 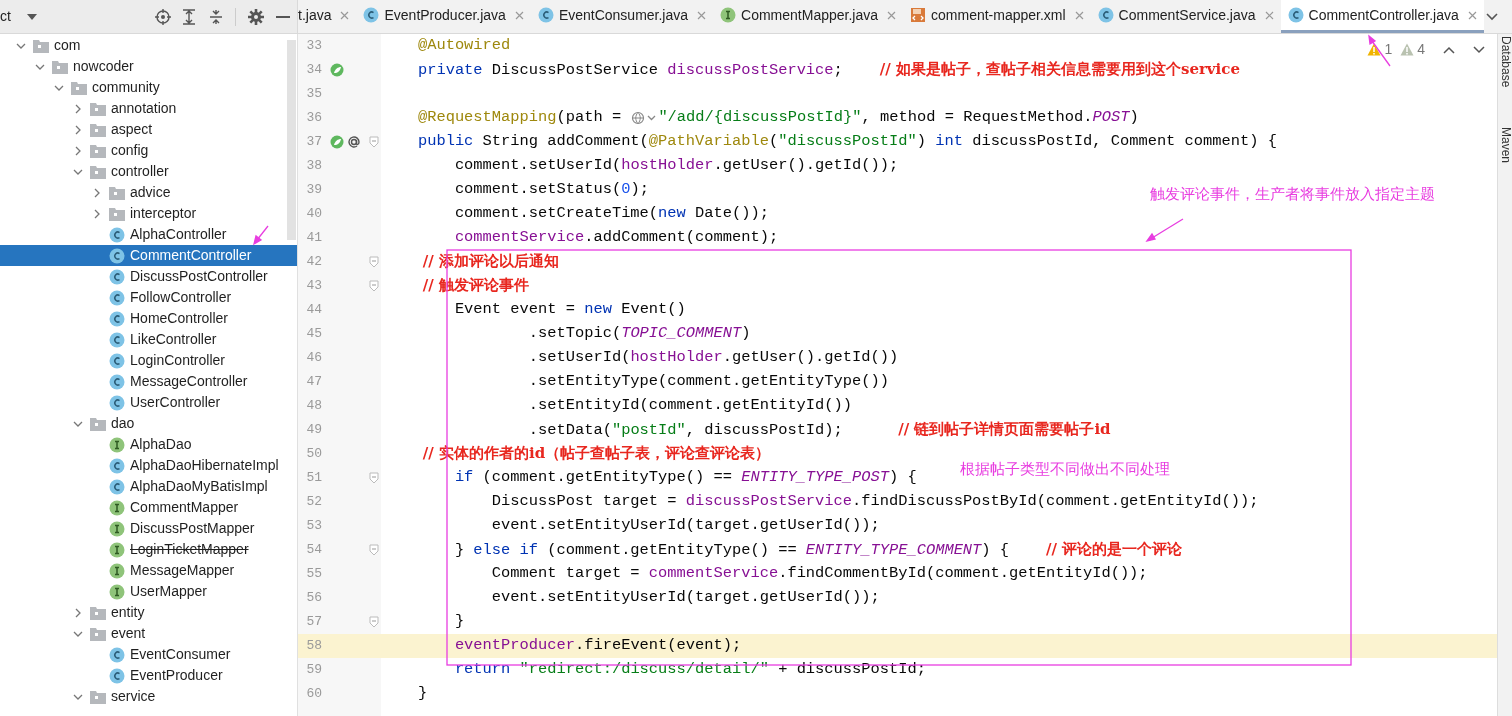 What do you see at coordinates (519, 118) in the screenshot?
I see `code-text: @RequestMapping(path =` at bounding box center [519, 118].